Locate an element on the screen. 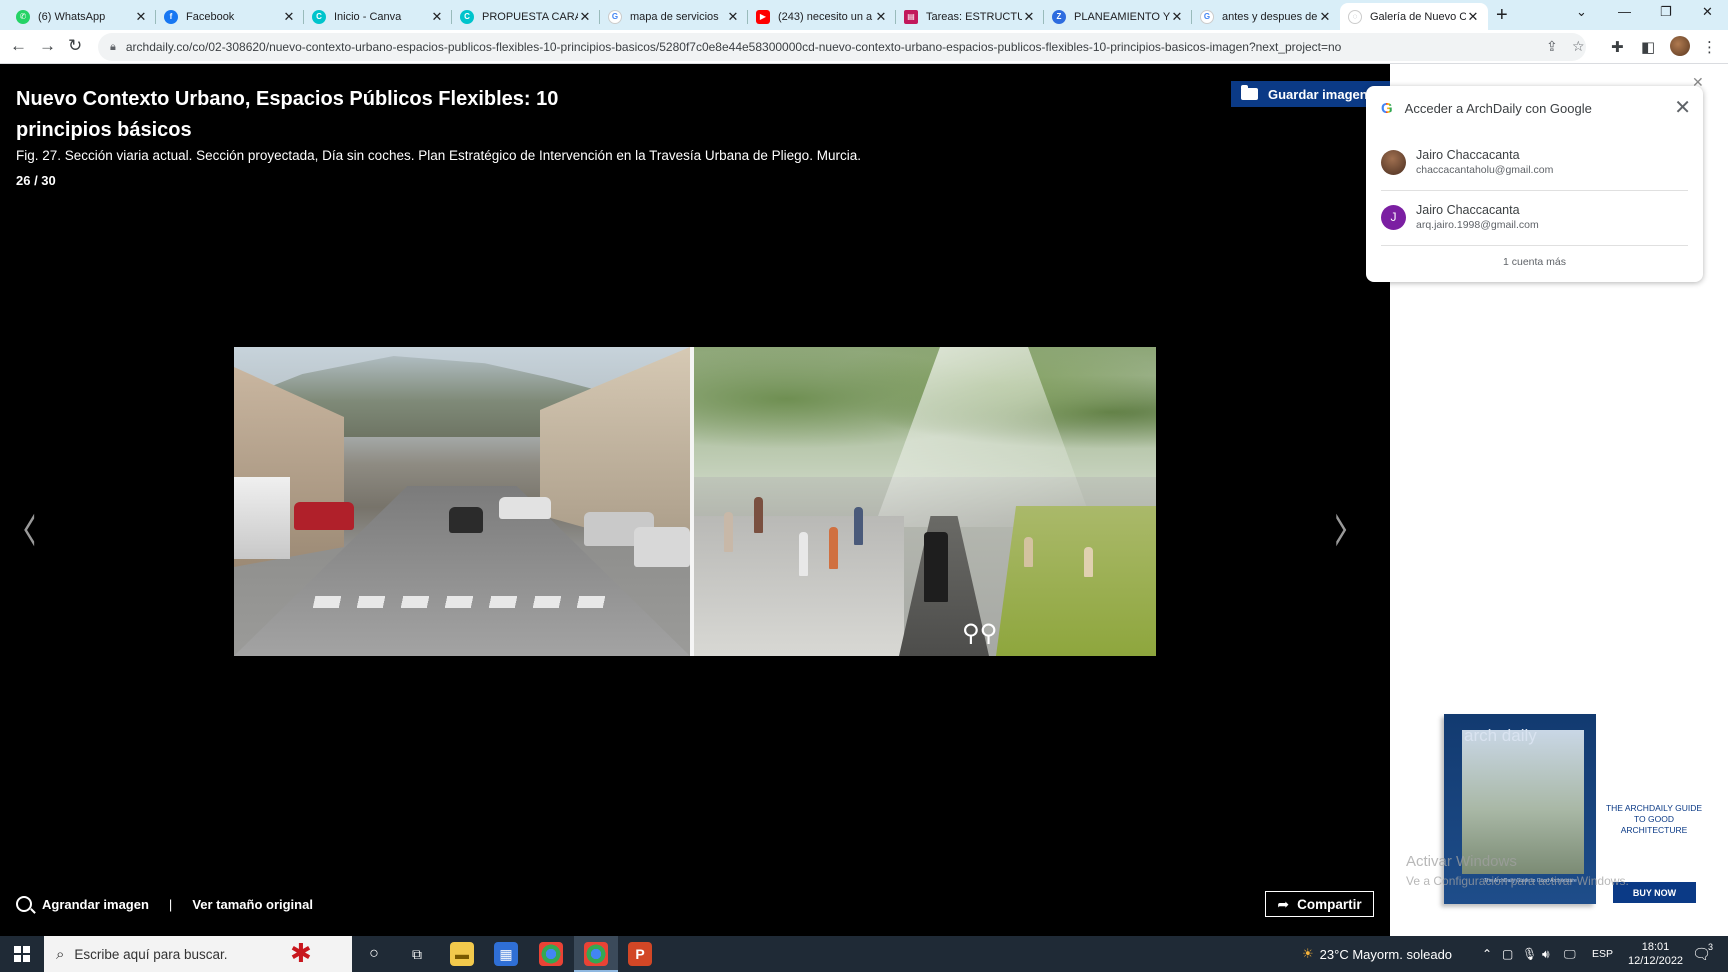 This screenshot has height=972, width=1728. menu-dots-icon: ⋮ is located at coordinates (1709, 47).